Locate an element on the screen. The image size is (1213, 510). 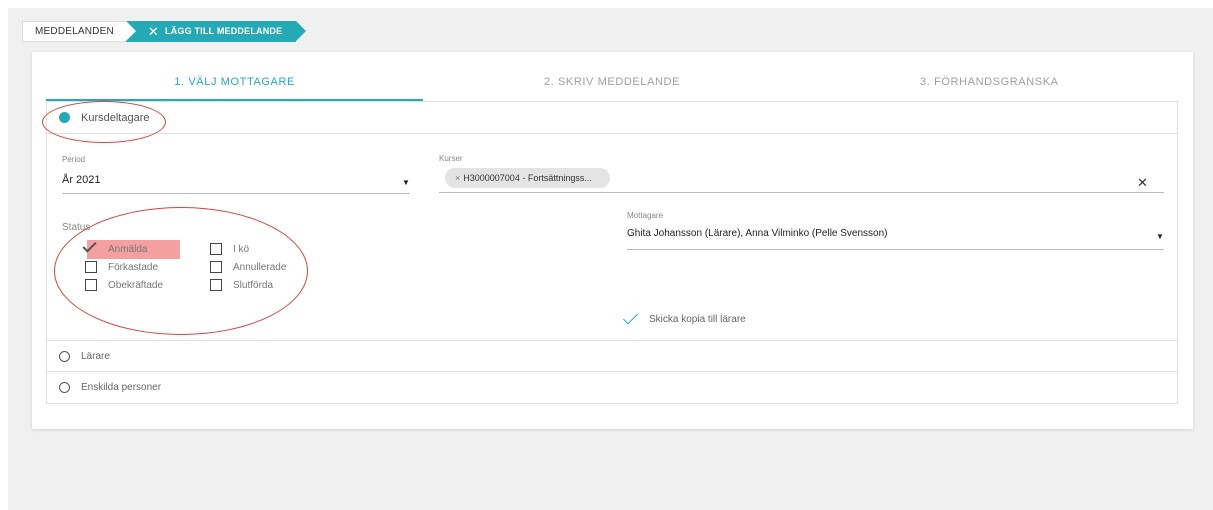
status-checkbox-forkastade: Förkastade is located at coordinates (121, 267).